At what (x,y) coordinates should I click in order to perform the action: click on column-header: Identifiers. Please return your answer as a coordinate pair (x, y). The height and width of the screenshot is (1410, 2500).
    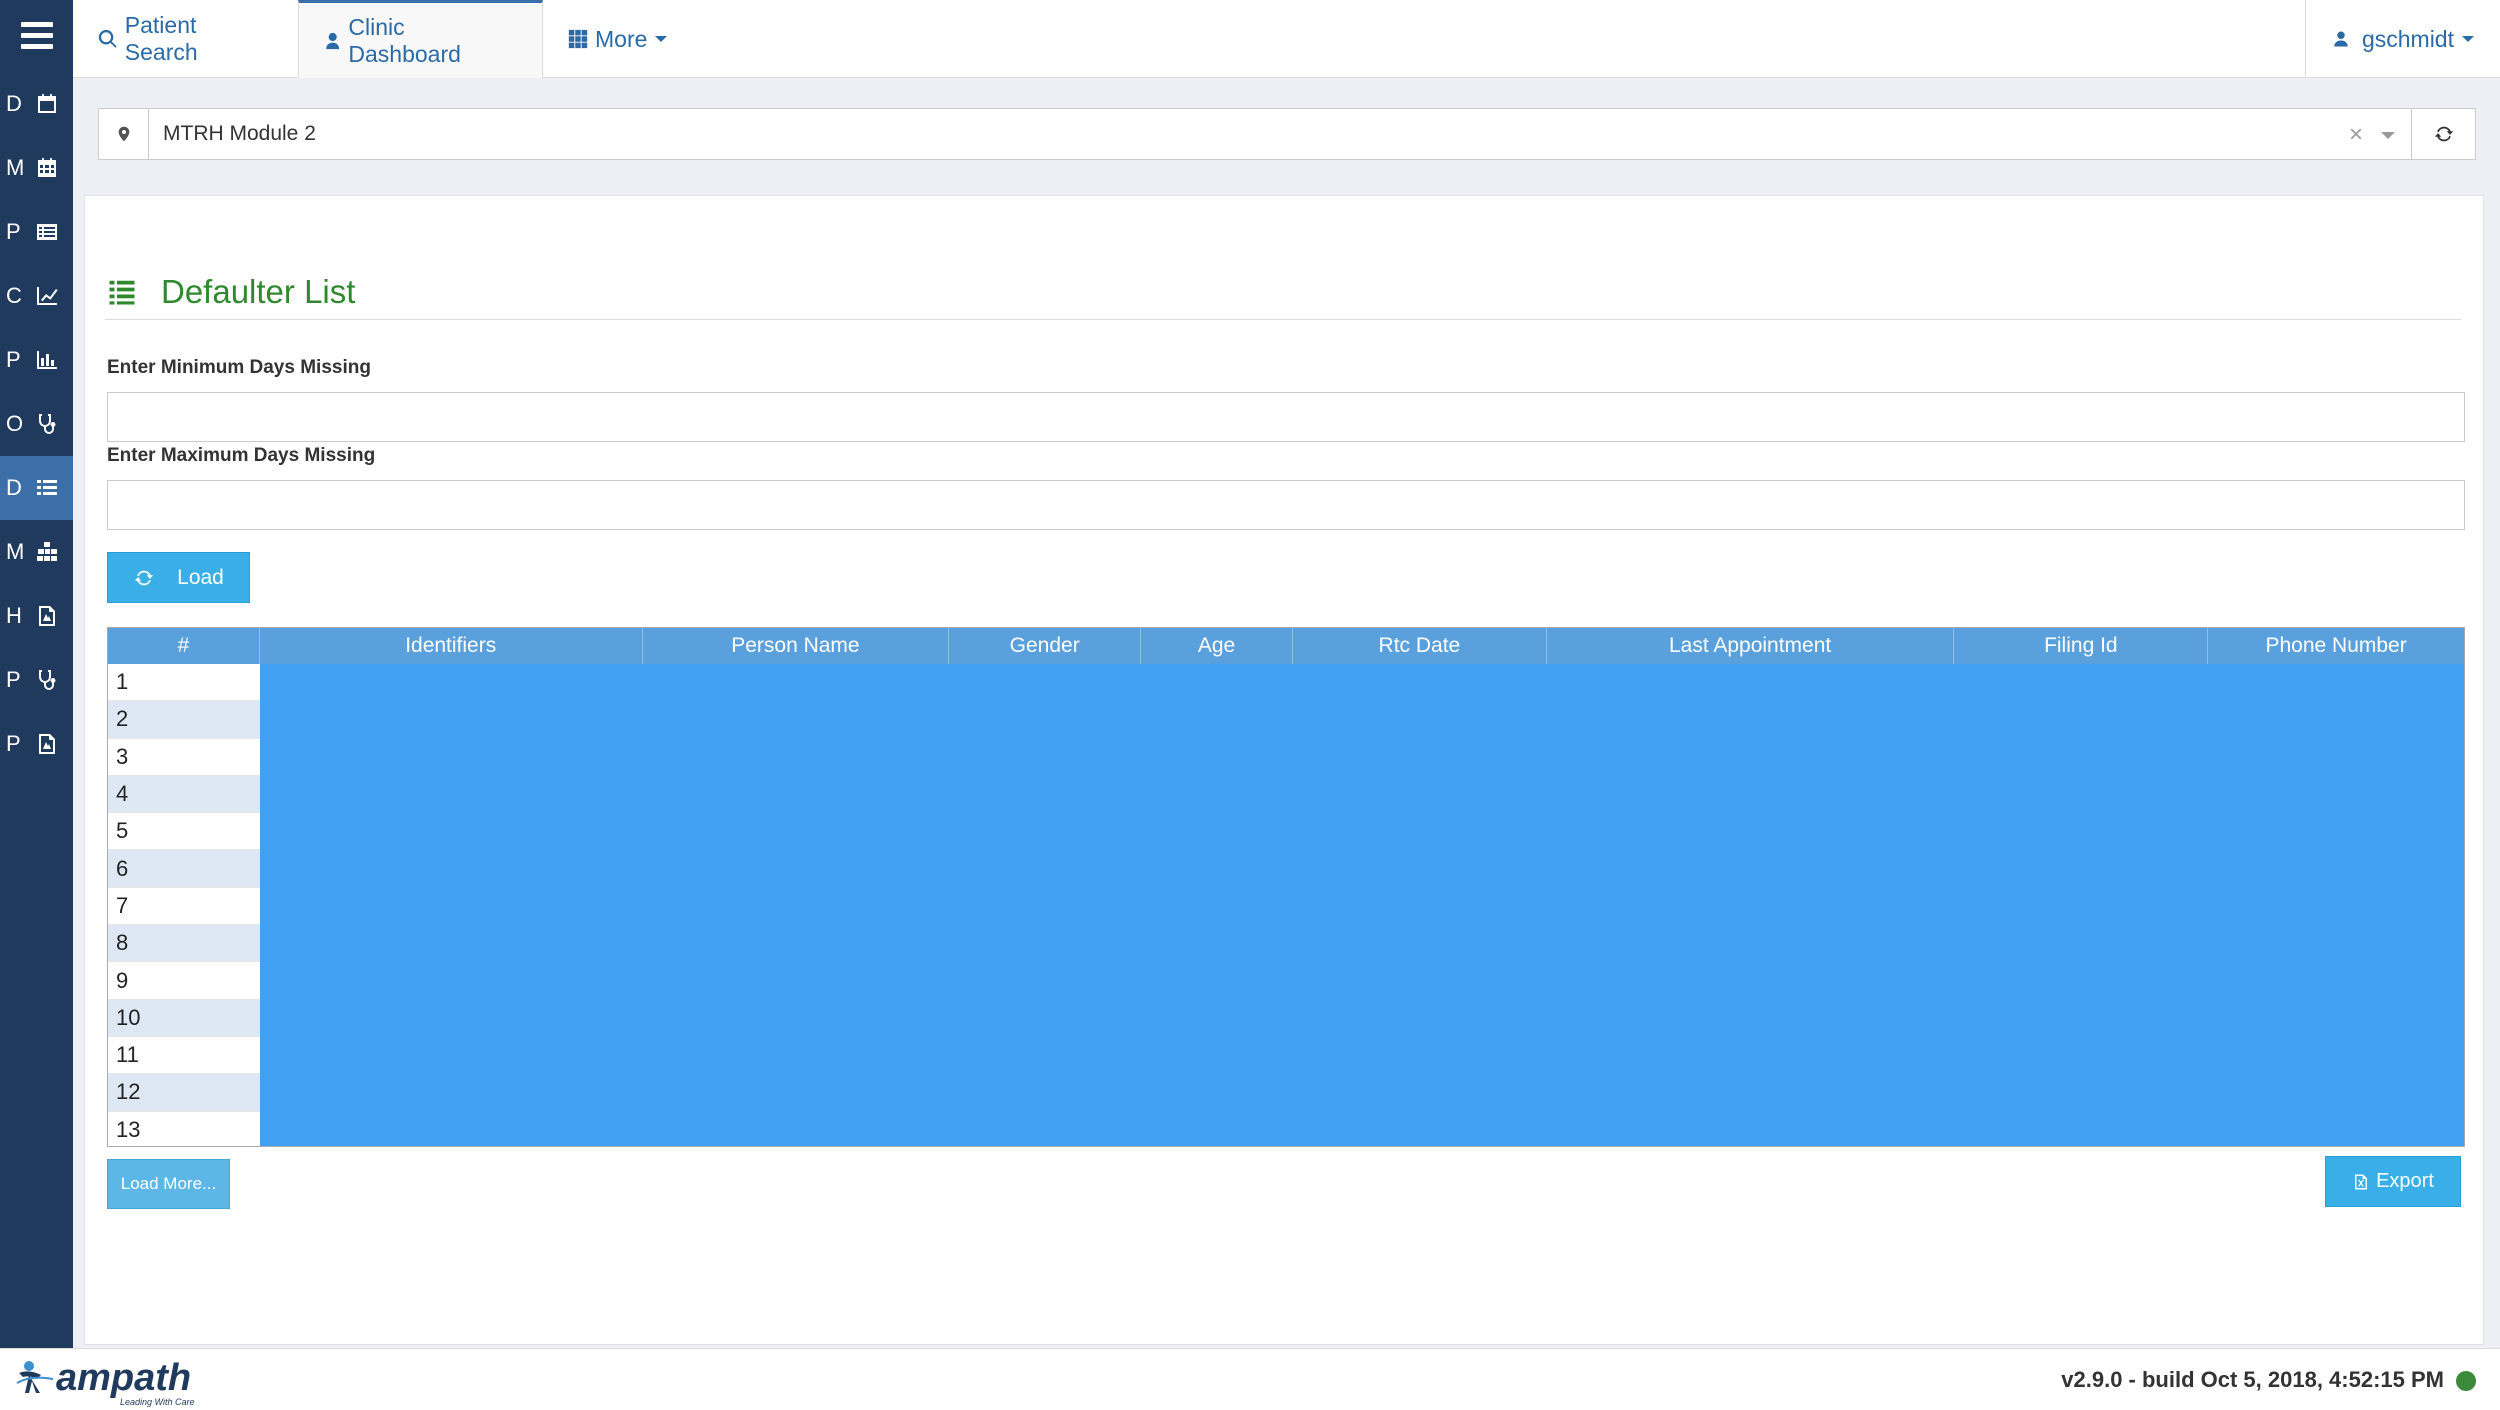
    Looking at the image, I should click on (451, 646).